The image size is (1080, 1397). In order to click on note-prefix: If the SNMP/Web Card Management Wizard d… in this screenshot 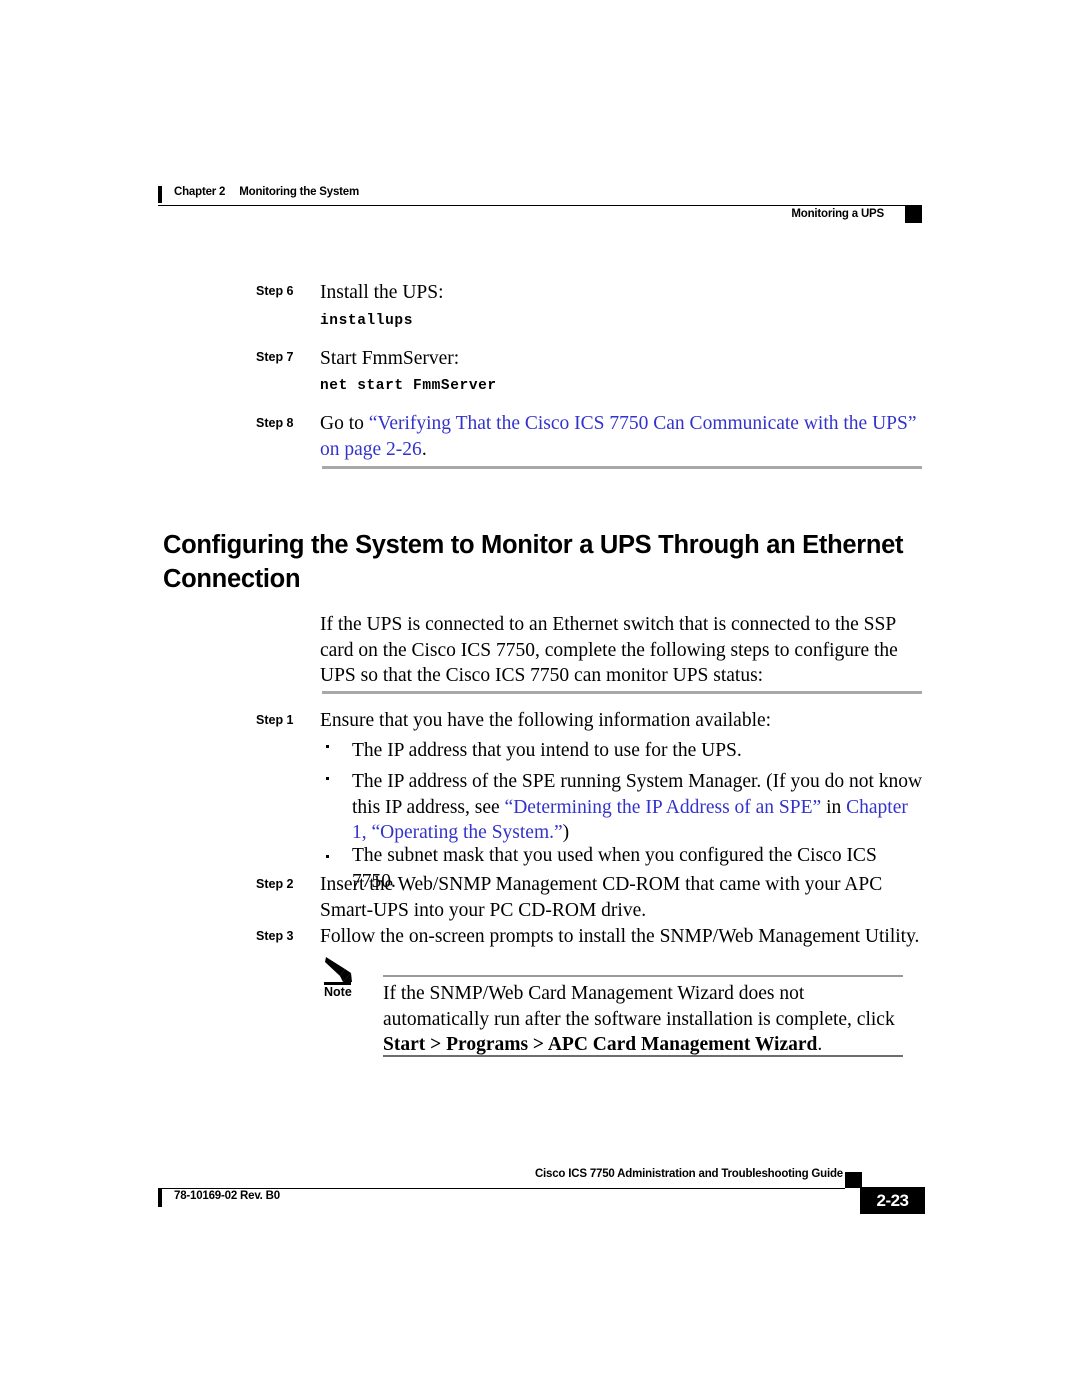, I will do `click(639, 1006)`.